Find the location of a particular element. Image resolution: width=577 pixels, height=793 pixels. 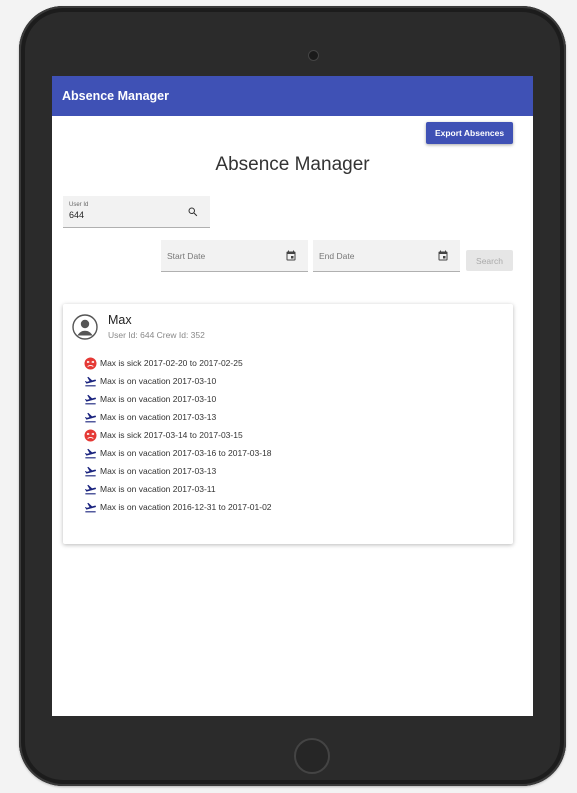

camera is located at coordinates (313, 55).